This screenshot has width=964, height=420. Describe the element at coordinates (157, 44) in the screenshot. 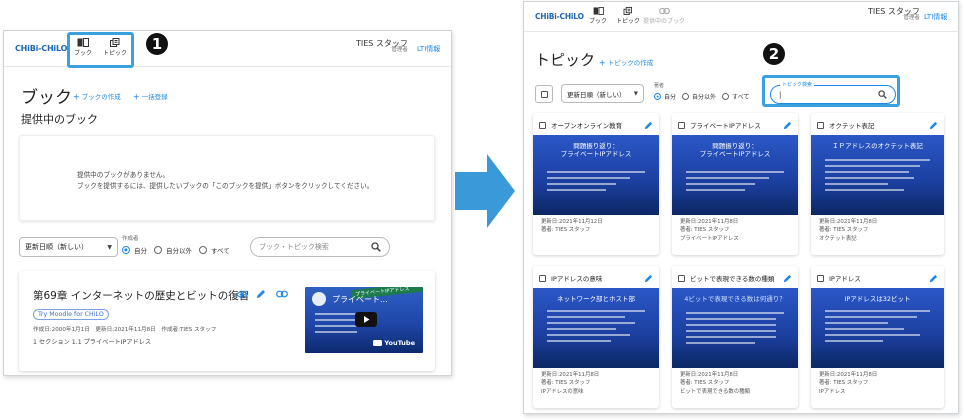

I see `step-badge-1: 1` at that location.